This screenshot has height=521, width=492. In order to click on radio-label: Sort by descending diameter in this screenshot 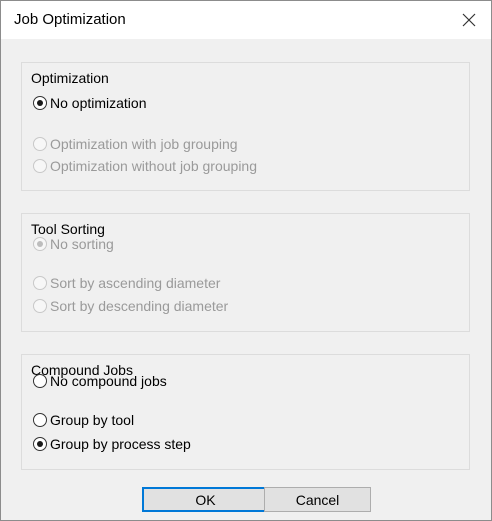, I will do `click(139, 306)`.